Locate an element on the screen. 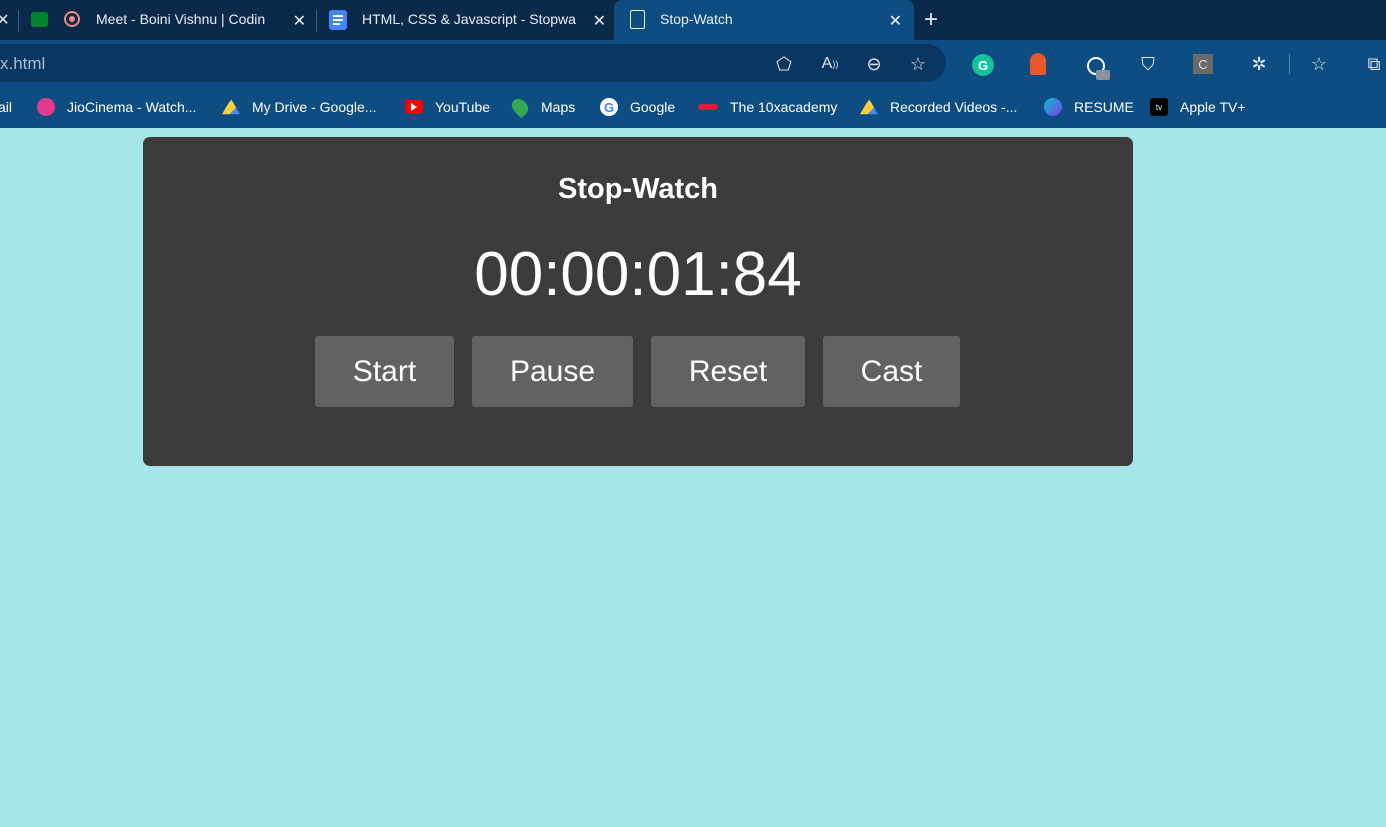 The width and height of the screenshot is (1386, 827). bookmark-gmail: ail is located at coordinates (6, 107).